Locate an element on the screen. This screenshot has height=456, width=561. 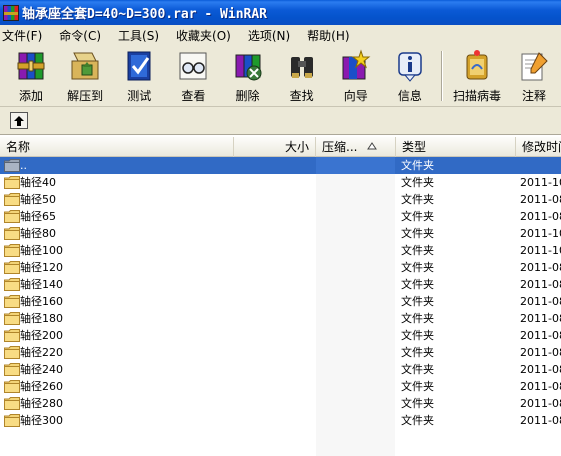
add-button: 添加 is located at coordinates (31, 75).